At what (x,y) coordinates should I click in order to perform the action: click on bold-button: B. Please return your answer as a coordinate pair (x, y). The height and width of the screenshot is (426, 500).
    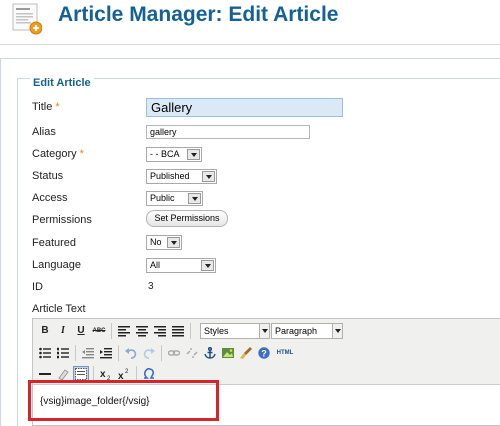
    Looking at the image, I should click on (45, 331).